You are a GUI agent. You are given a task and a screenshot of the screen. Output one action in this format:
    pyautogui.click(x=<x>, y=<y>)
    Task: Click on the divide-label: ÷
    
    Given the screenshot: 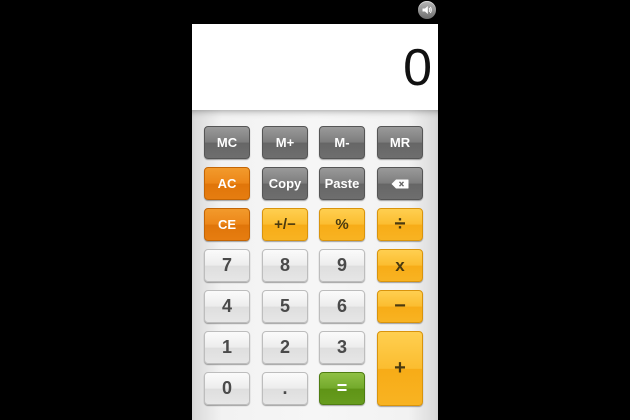 What is the action you would take?
    pyautogui.click(x=400, y=224)
    